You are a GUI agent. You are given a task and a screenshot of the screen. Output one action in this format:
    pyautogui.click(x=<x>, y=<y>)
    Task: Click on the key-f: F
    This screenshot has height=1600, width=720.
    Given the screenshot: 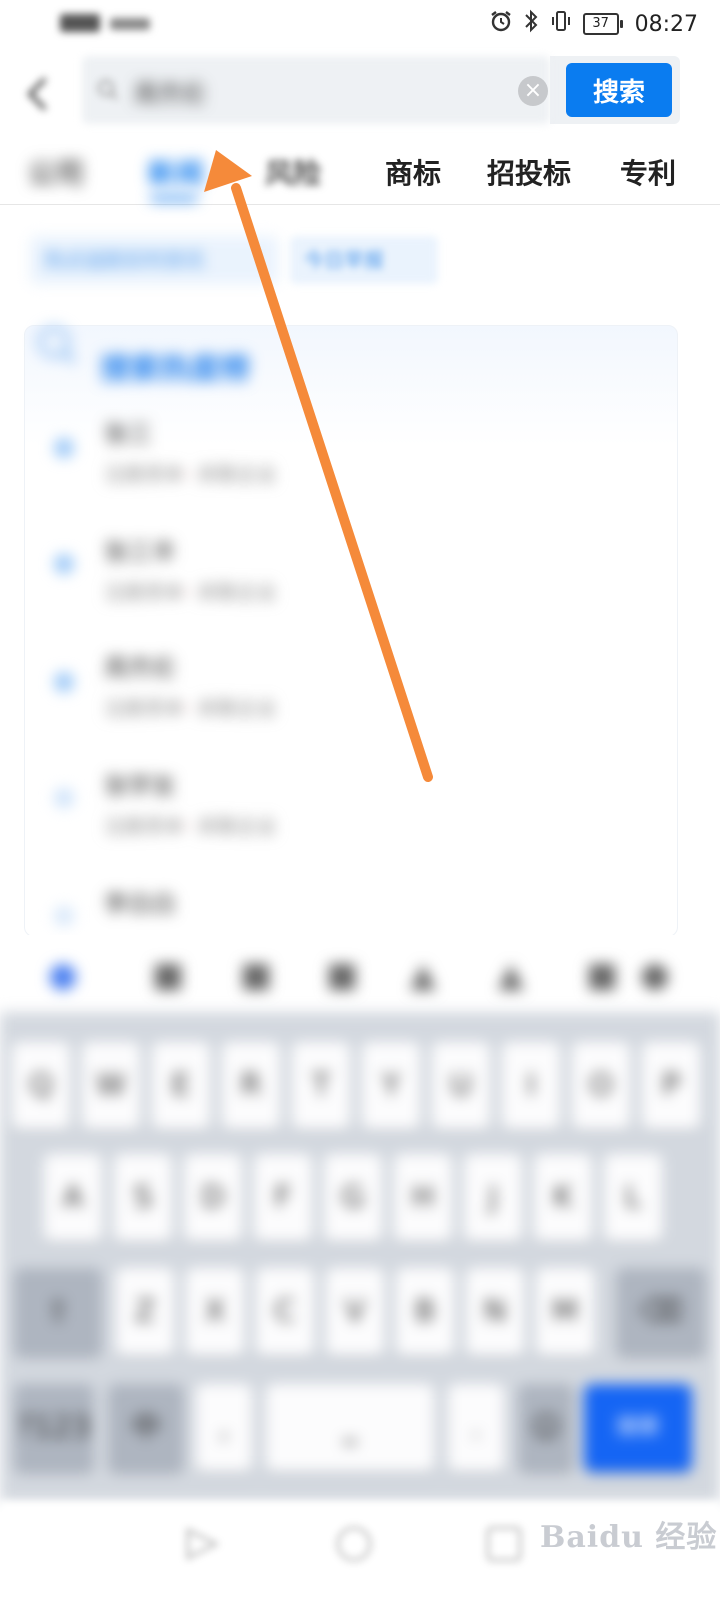 What is the action you would take?
    pyautogui.click(x=283, y=1198)
    